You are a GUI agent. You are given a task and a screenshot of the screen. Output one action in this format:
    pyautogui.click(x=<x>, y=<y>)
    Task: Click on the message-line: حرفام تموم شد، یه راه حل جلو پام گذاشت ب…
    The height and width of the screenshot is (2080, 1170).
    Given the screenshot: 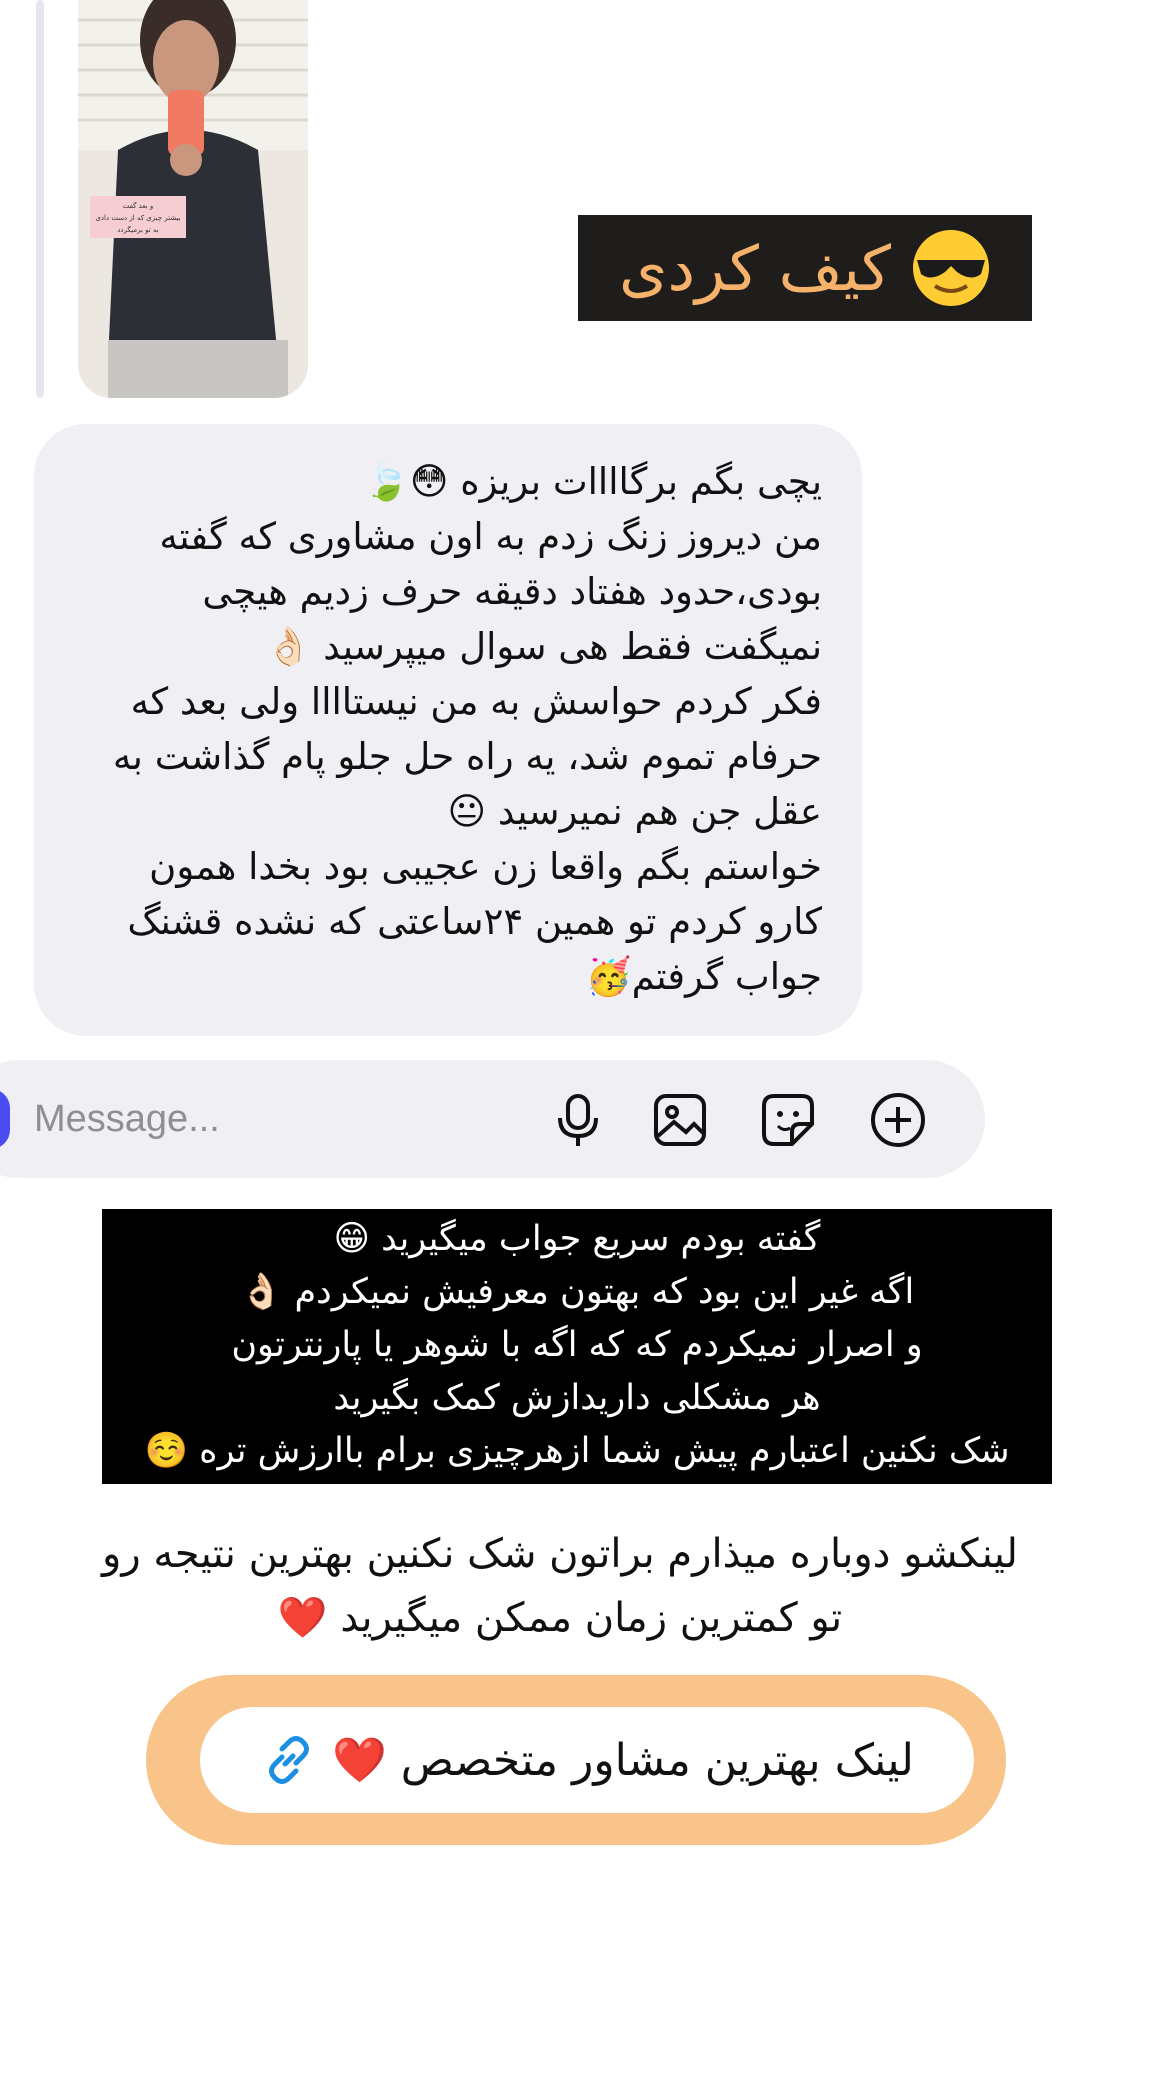 What is the action you would take?
    pyautogui.click(x=467, y=756)
    